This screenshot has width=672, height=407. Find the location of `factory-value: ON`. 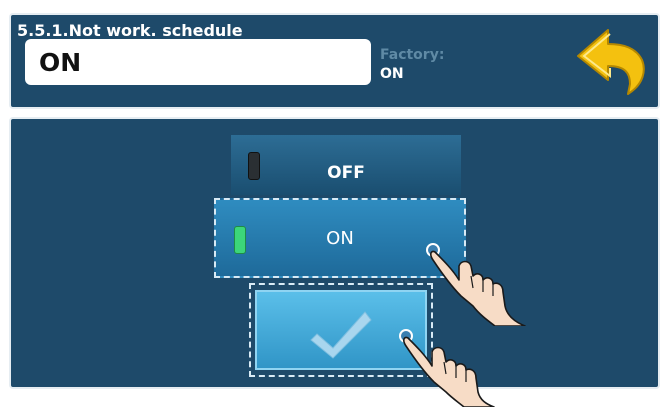

factory-value: ON is located at coordinates (392, 74).